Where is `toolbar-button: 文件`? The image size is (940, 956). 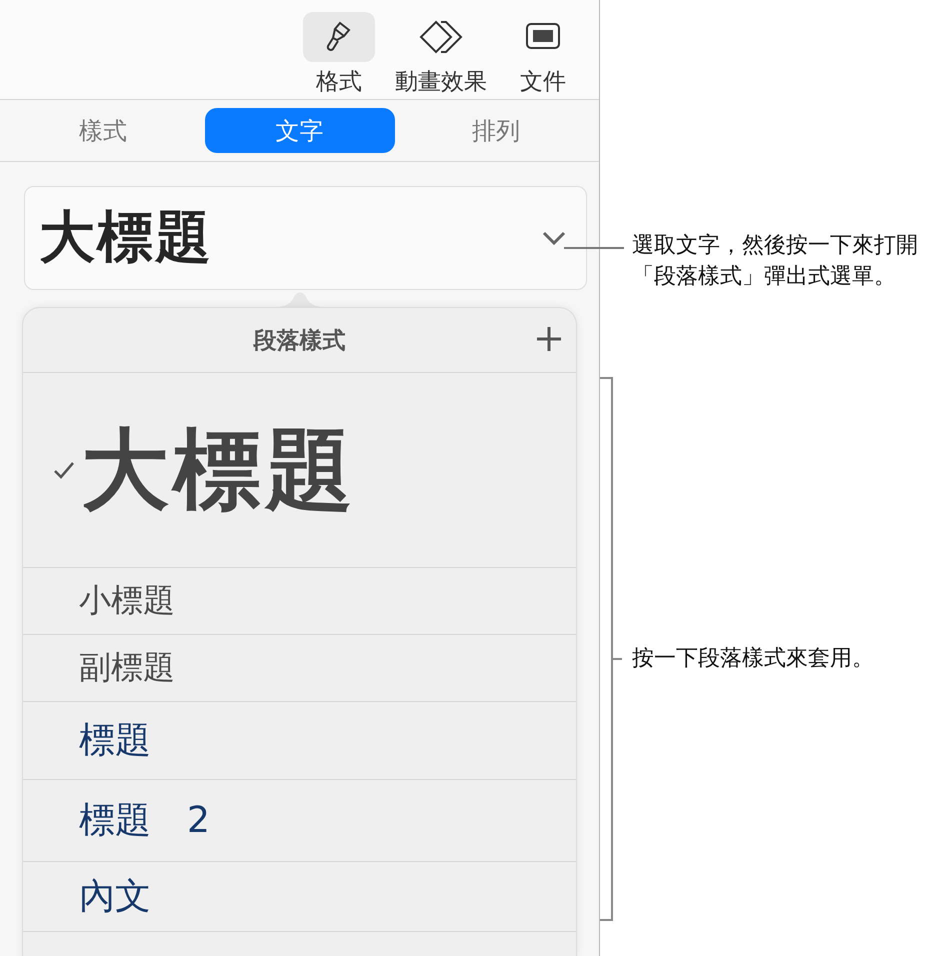 toolbar-button: 文件 is located at coordinates (543, 54).